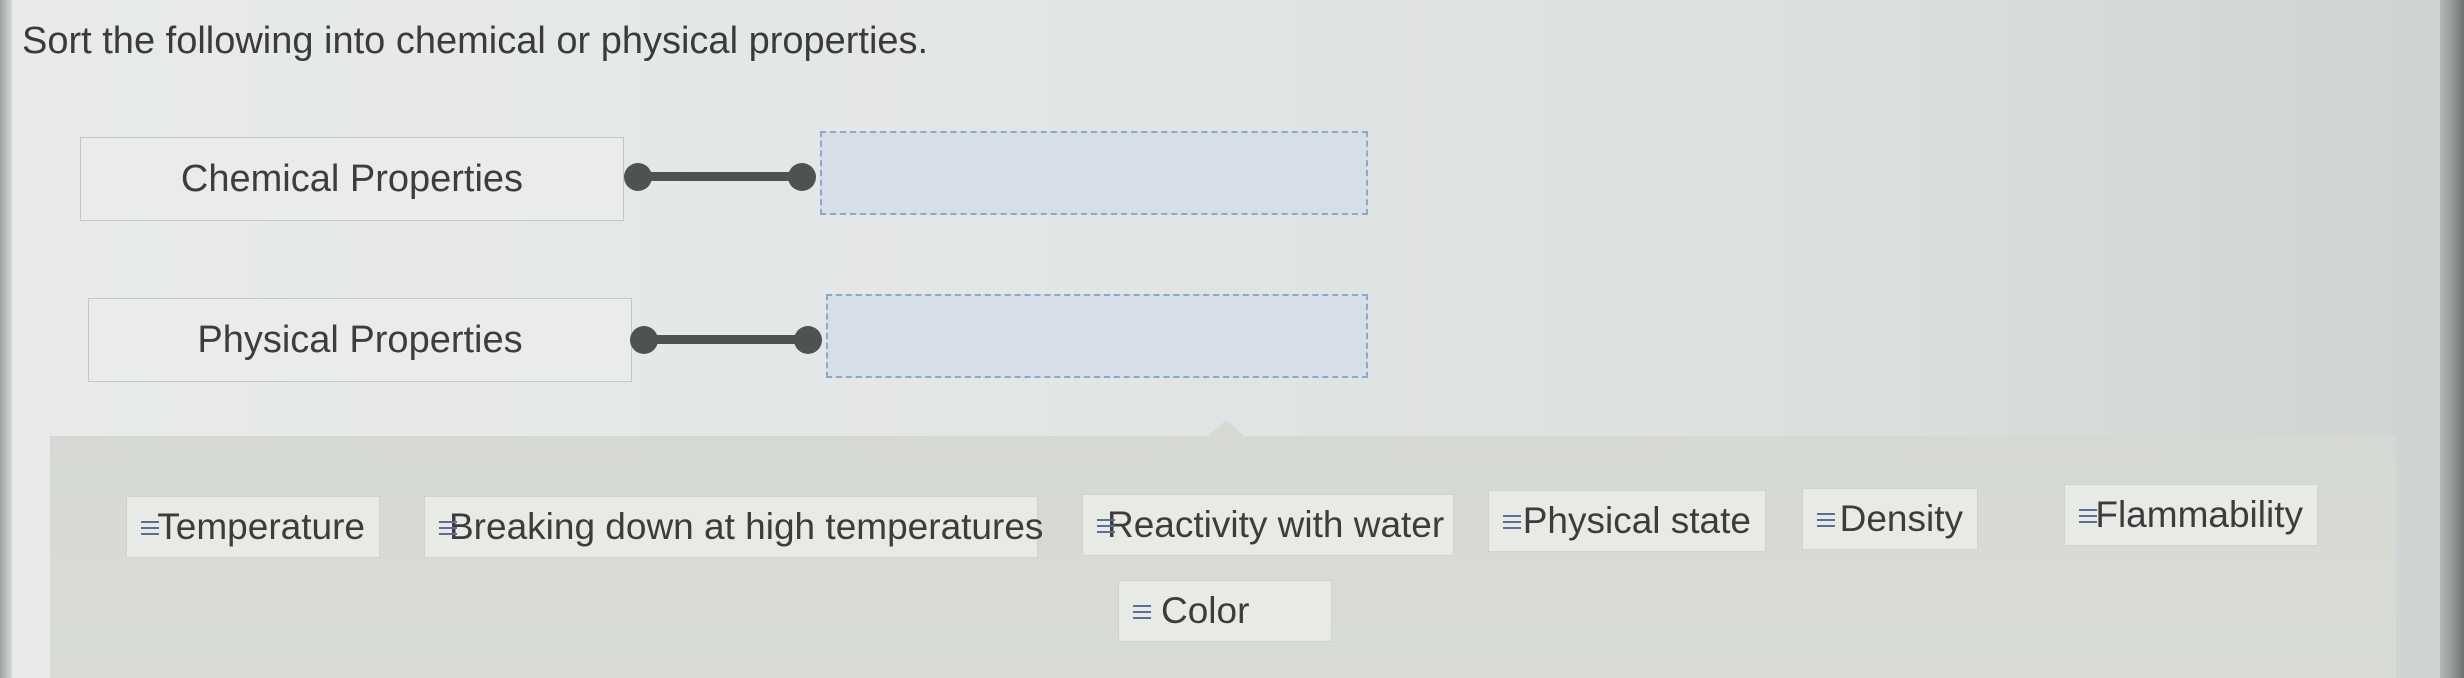 Image resolution: width=2464 pixels, height=678 pixels. I want to click on right-shadow-edge, so click(2452, 339).